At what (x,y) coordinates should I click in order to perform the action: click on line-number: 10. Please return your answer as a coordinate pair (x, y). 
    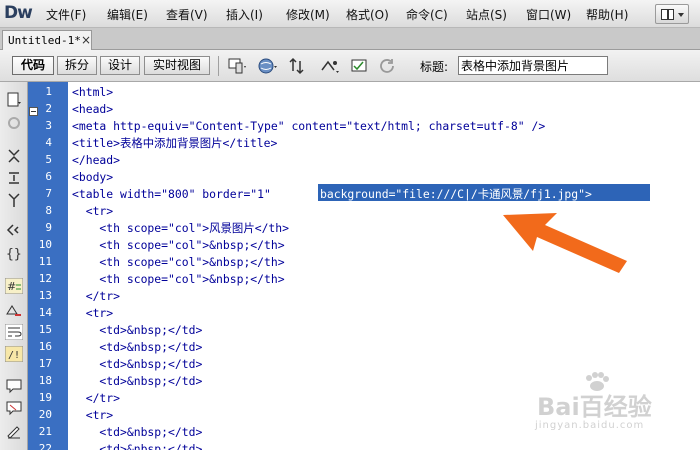
    Looking at the image, I should click on (45, 244).